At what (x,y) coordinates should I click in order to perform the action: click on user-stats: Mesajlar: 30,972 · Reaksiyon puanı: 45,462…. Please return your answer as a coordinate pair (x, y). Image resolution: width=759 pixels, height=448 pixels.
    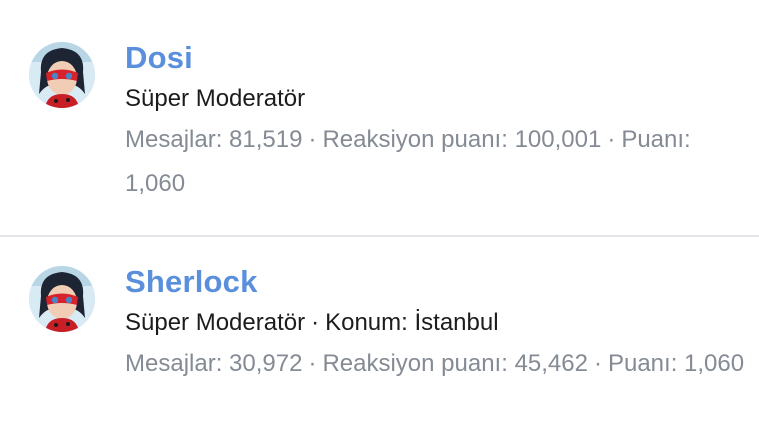
    Looking at the image, I should click on (435, 364).